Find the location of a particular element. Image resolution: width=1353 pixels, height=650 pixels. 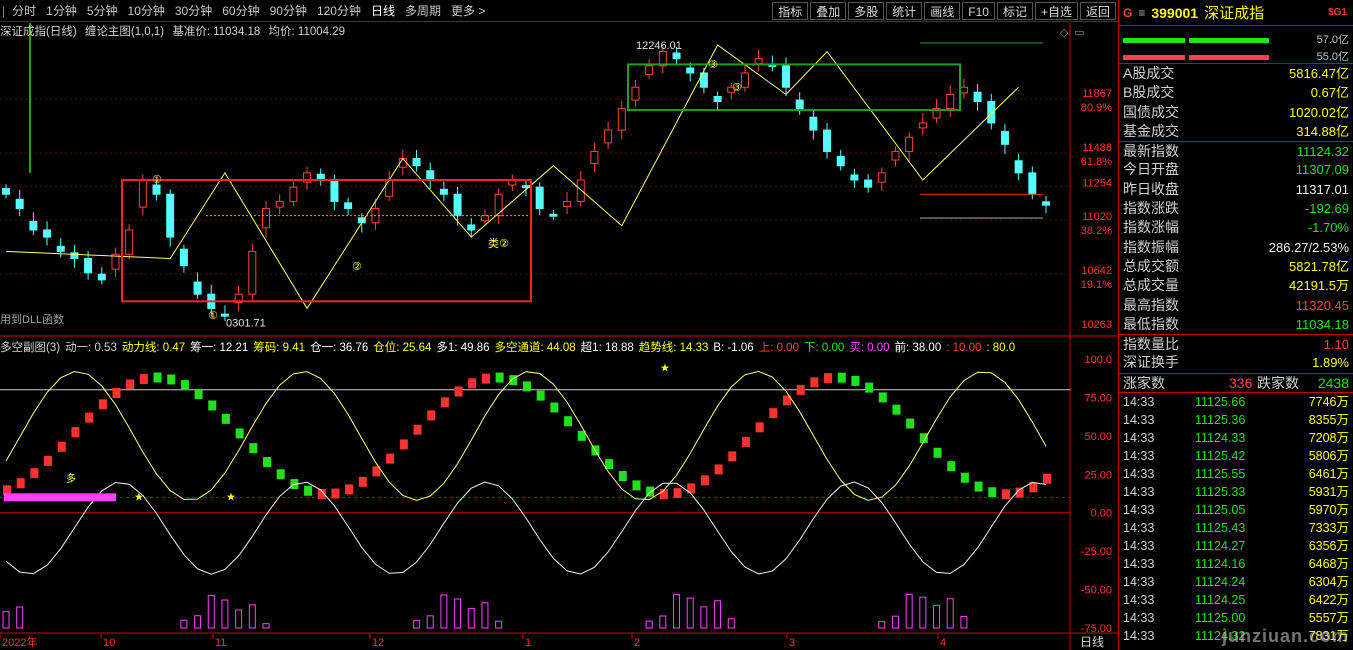

pen-marker: ① is located at coordinates (157, 180).